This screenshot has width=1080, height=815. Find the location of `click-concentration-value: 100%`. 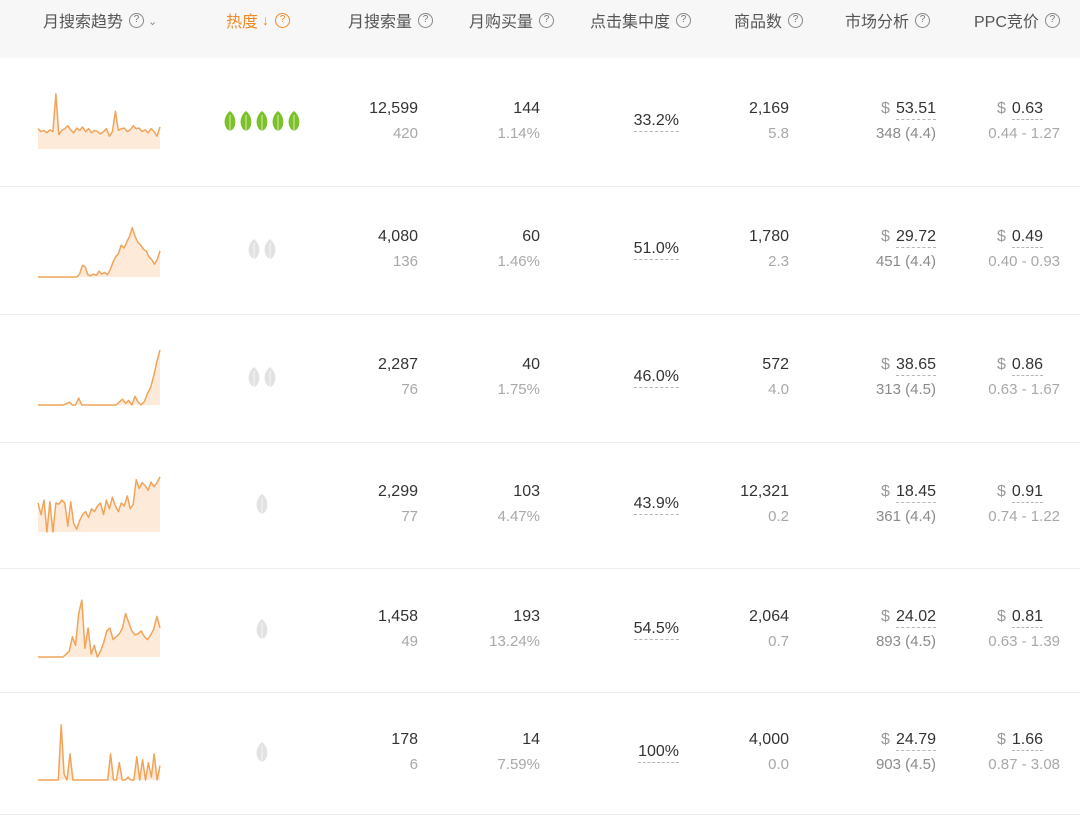

click-concentration-value: 100% is located at coordinates (658, 753).